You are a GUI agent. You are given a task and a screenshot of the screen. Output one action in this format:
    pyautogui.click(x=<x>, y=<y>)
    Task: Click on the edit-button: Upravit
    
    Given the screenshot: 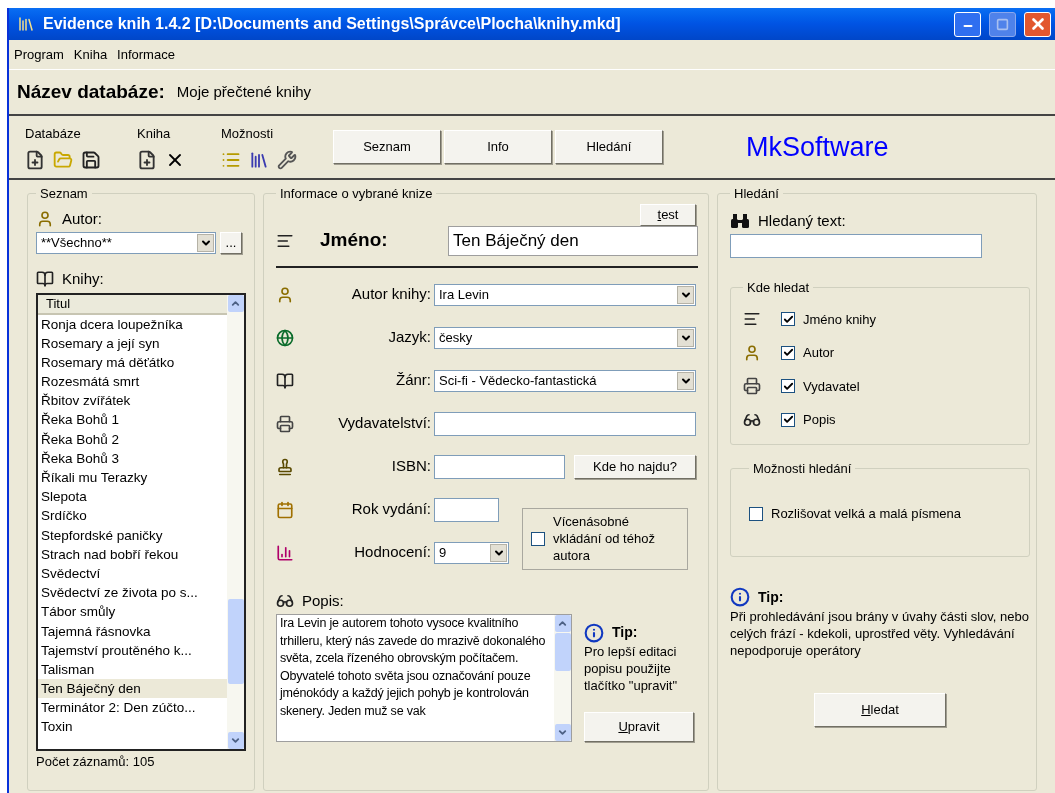 What is the action you would take?
    pyautogui.click(x=639, y=727)
    